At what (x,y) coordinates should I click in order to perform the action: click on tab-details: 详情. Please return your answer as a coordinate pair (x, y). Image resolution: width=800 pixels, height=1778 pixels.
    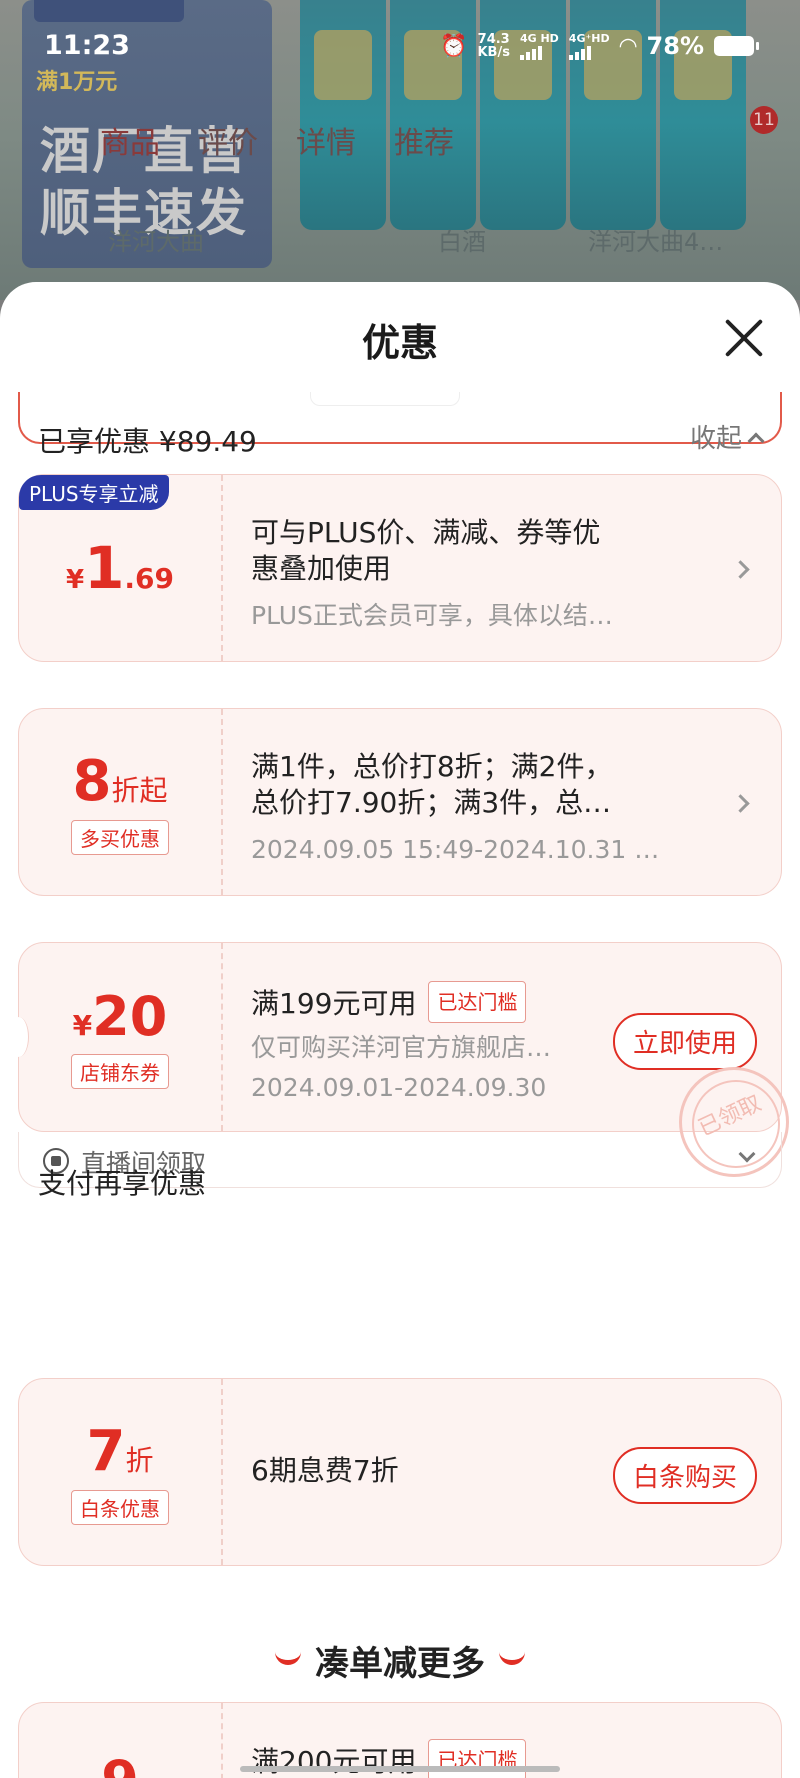
    Looking at the image, I should click on (326, 143).